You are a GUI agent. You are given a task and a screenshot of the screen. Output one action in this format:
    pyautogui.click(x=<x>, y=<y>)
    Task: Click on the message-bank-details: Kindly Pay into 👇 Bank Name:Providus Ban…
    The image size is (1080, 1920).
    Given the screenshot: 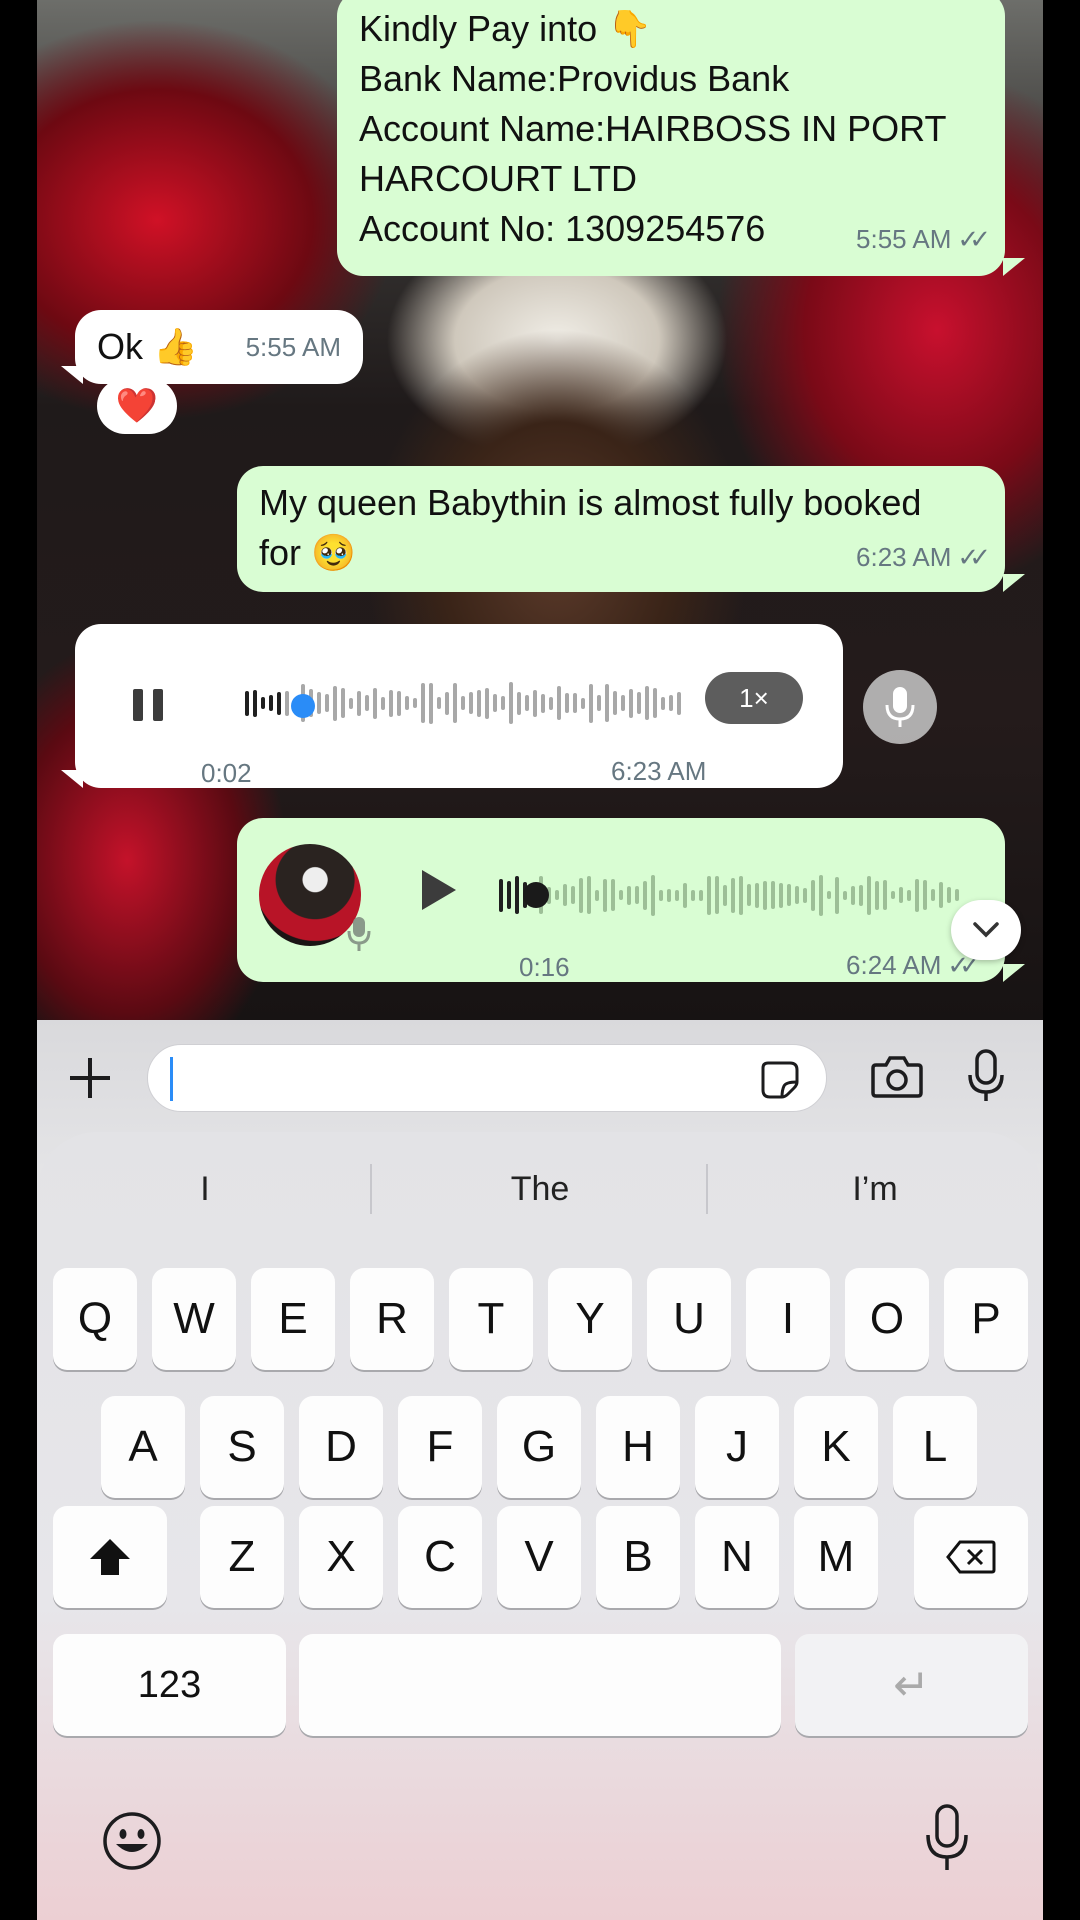 What is the action you would take?
    pyautogui.click(x=671, y=138)
    